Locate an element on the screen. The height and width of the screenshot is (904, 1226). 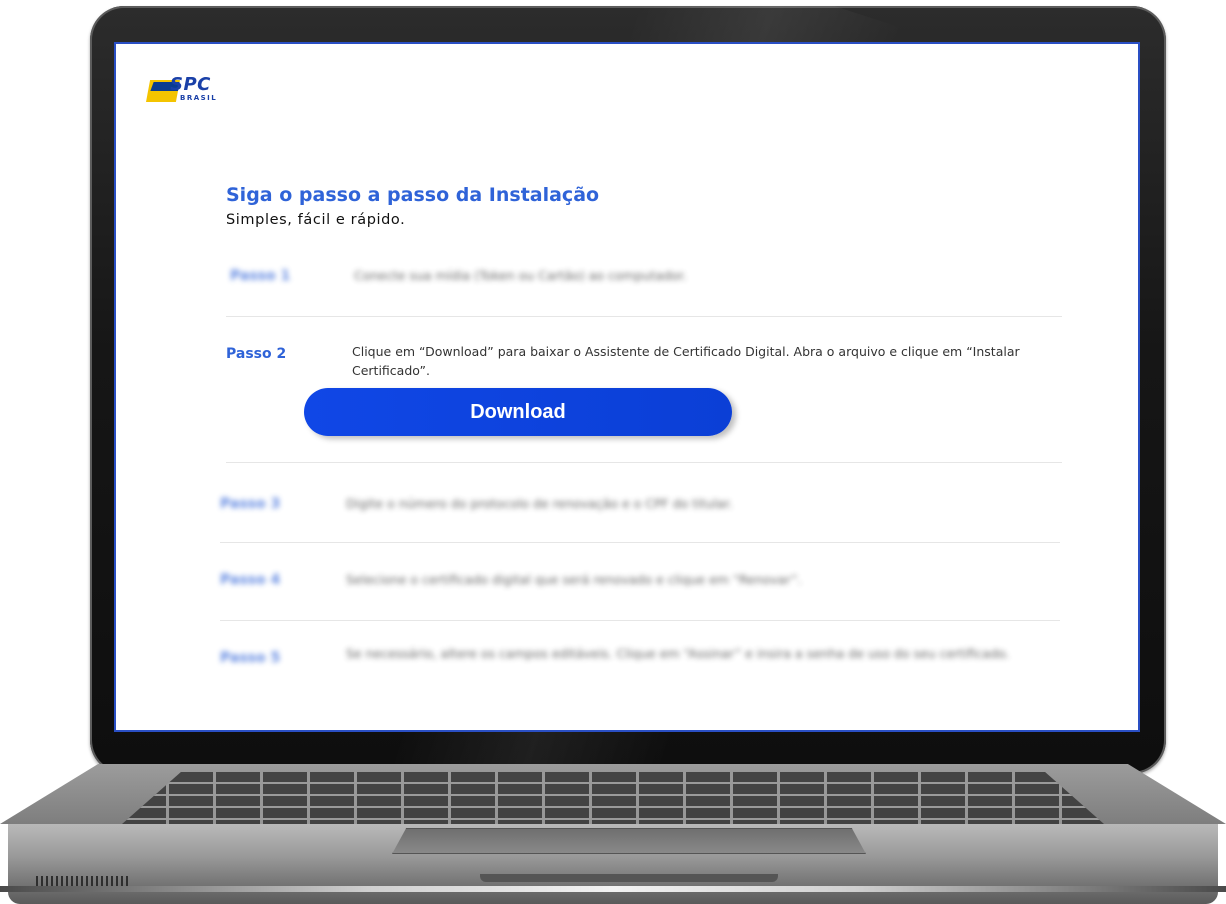
spc-brasil-logo: SPC BRASIL is located at coordinates (186, 89).